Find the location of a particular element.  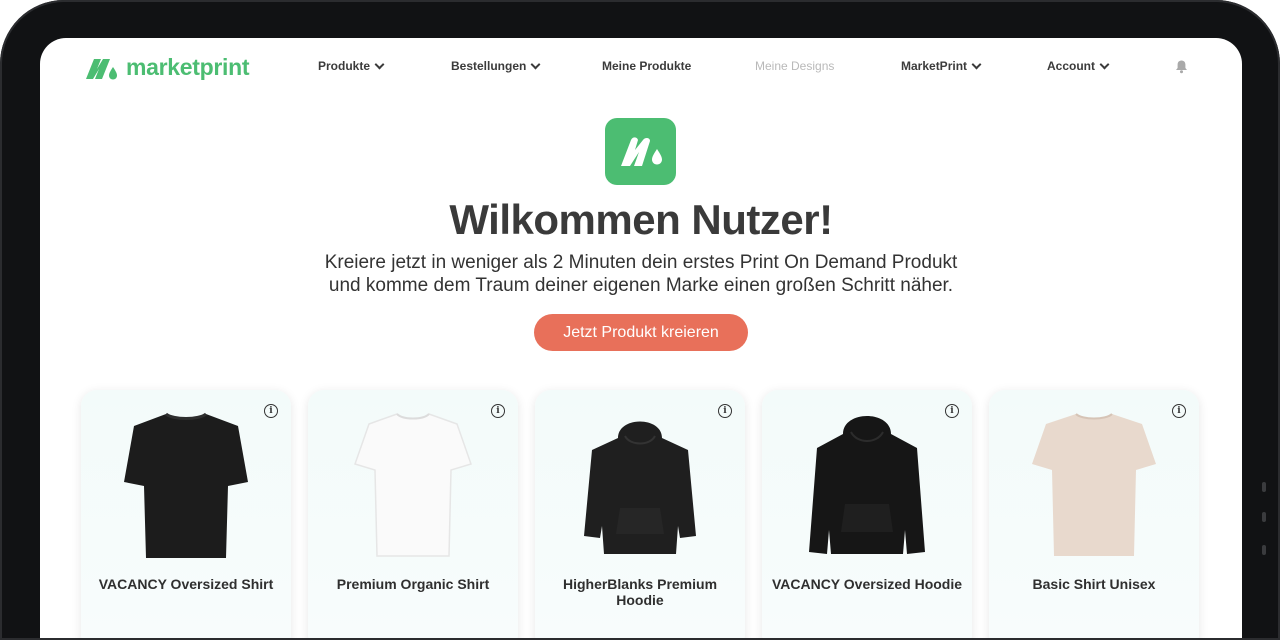

nav-meine-produkte: Meine Produkte is located at coordinates (646, 66).